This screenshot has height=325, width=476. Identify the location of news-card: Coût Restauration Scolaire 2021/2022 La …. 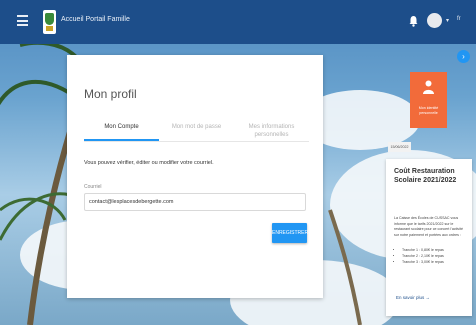
(429, 237).